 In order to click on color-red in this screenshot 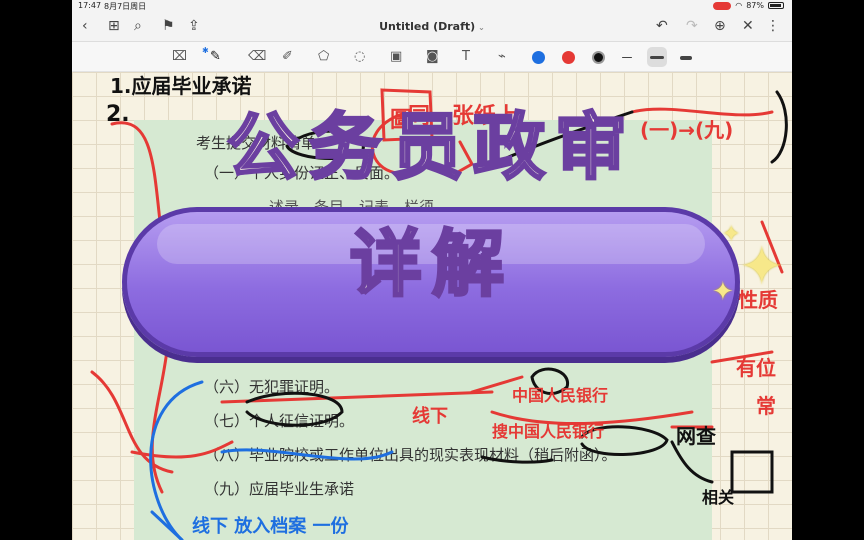, I will do `click(568, 57)`.